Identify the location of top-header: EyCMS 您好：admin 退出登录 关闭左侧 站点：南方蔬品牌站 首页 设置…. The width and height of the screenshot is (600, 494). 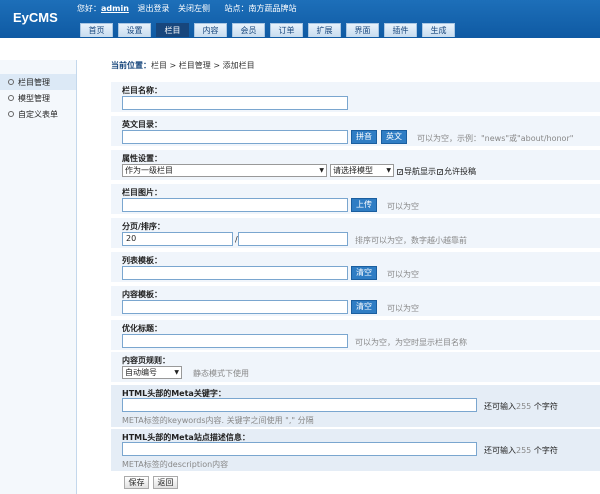
(300, 19).